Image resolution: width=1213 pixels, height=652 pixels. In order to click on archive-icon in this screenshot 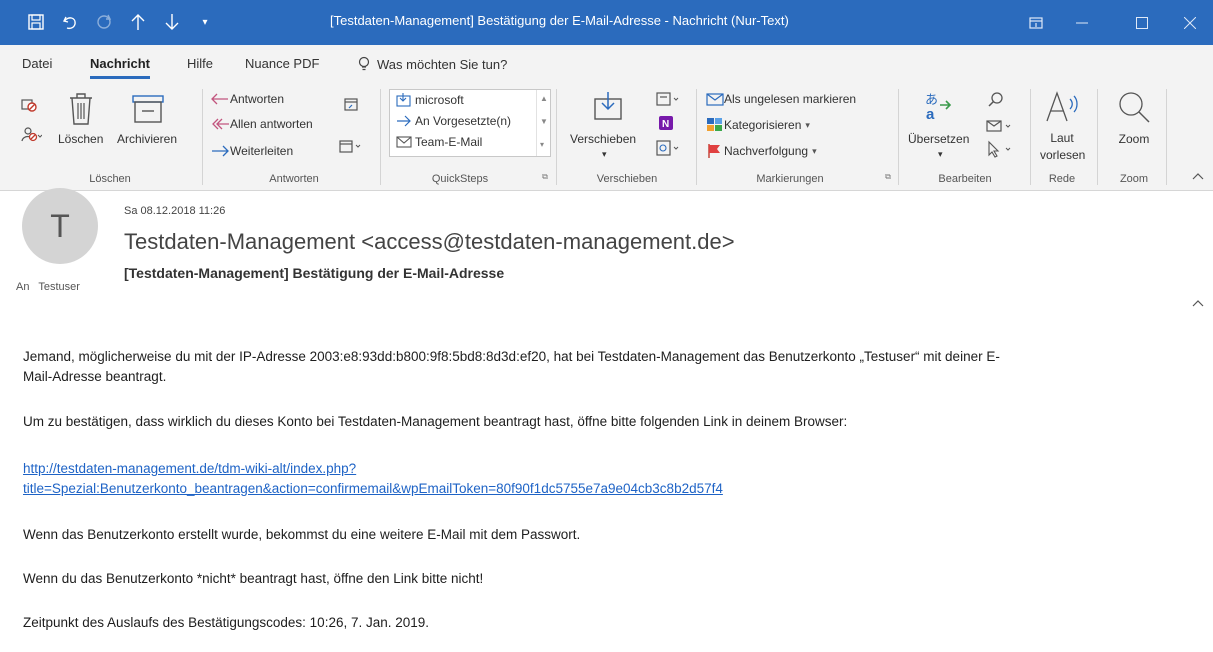, I will do `click(148, 109)`.